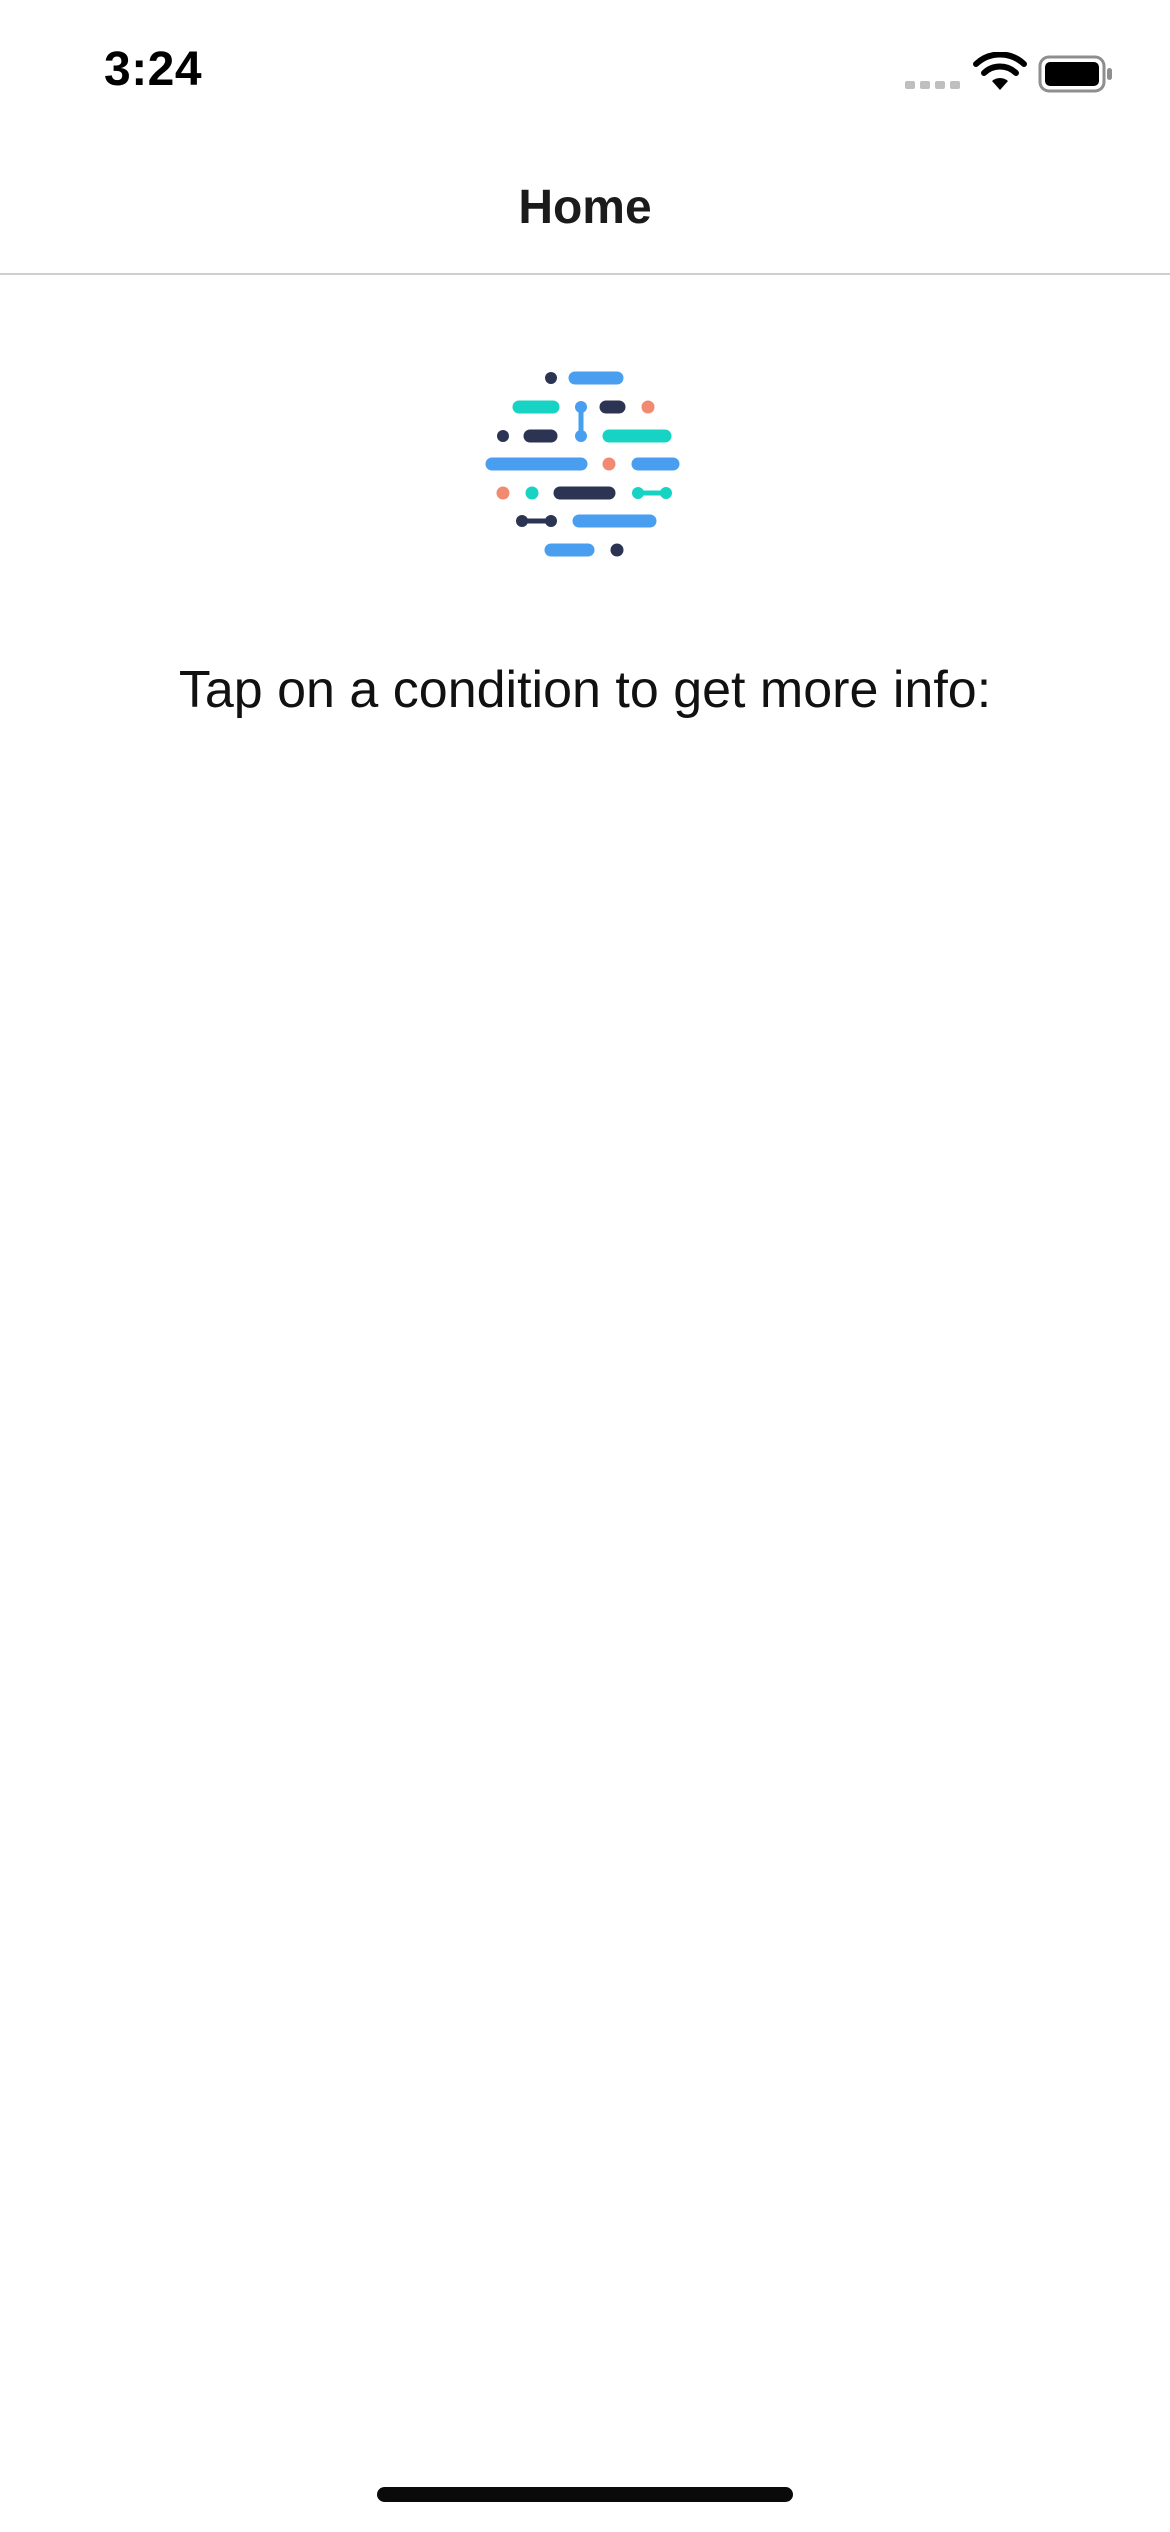 This screenshot has width=1170, height=2532. I want to click on status-time: 3:24, so click(153, 69).